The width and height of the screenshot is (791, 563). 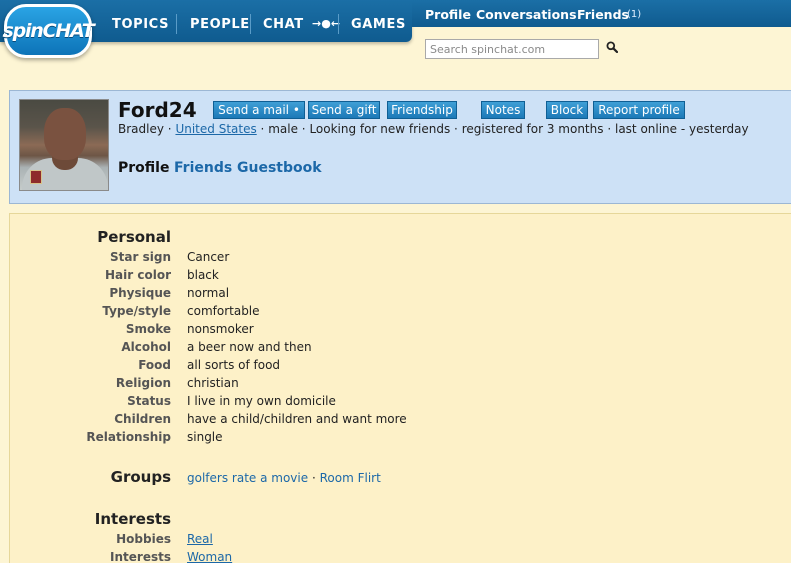 What do you see at coordinates (140, 24) in the screenshot?
I see `nav-topics: TOPICS` at bounding box center [140, 24].